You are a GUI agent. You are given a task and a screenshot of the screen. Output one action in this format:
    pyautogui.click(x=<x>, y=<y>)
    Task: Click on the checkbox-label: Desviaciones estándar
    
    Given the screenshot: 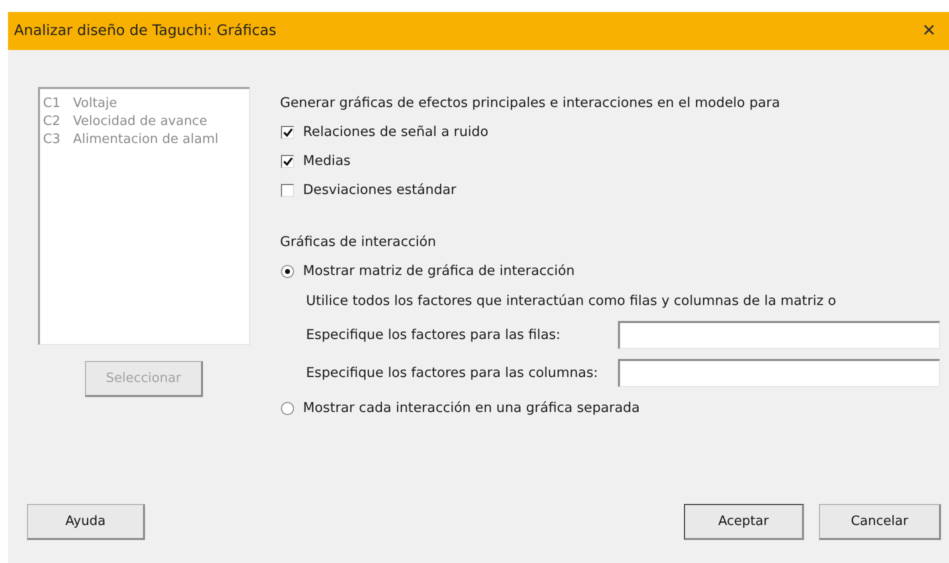 What is the action you would take?
    pyautogui.click(x=379, y=190)
    